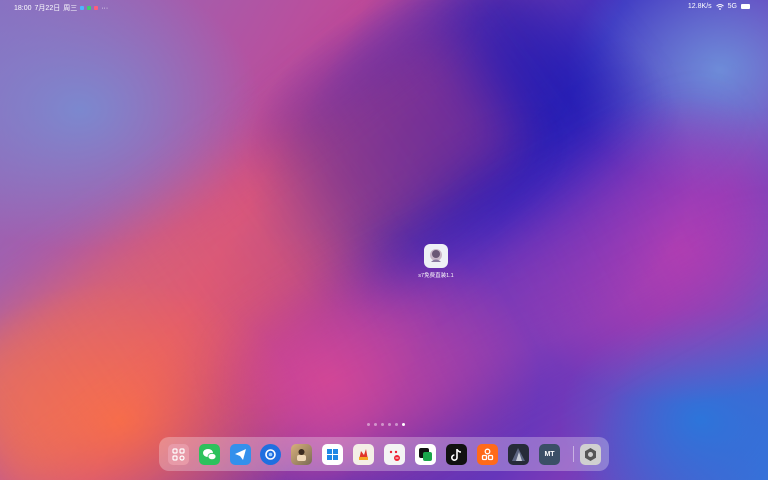 The width and height of the screenshot is (768, 480). What do you see at coordinates (518, 454) in the screenshot?
I see `dark-game-icon` at bounding box center [518, 454].